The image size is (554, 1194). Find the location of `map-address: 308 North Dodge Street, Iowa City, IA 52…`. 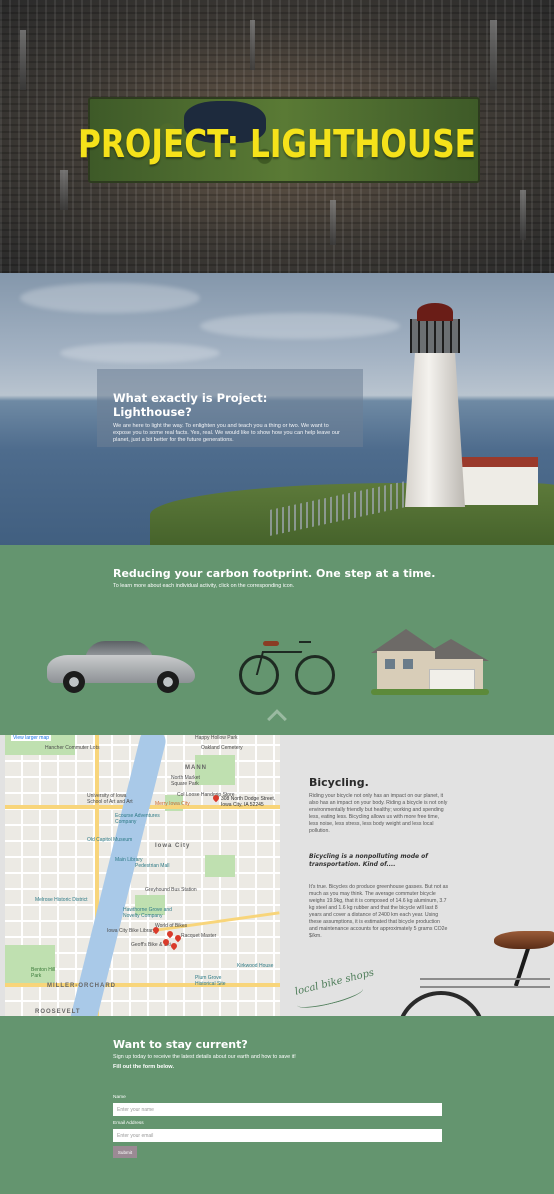

map-address: 308 North Dodge Street, Iowa City, IA 52… is located at coordinates (248, 802).